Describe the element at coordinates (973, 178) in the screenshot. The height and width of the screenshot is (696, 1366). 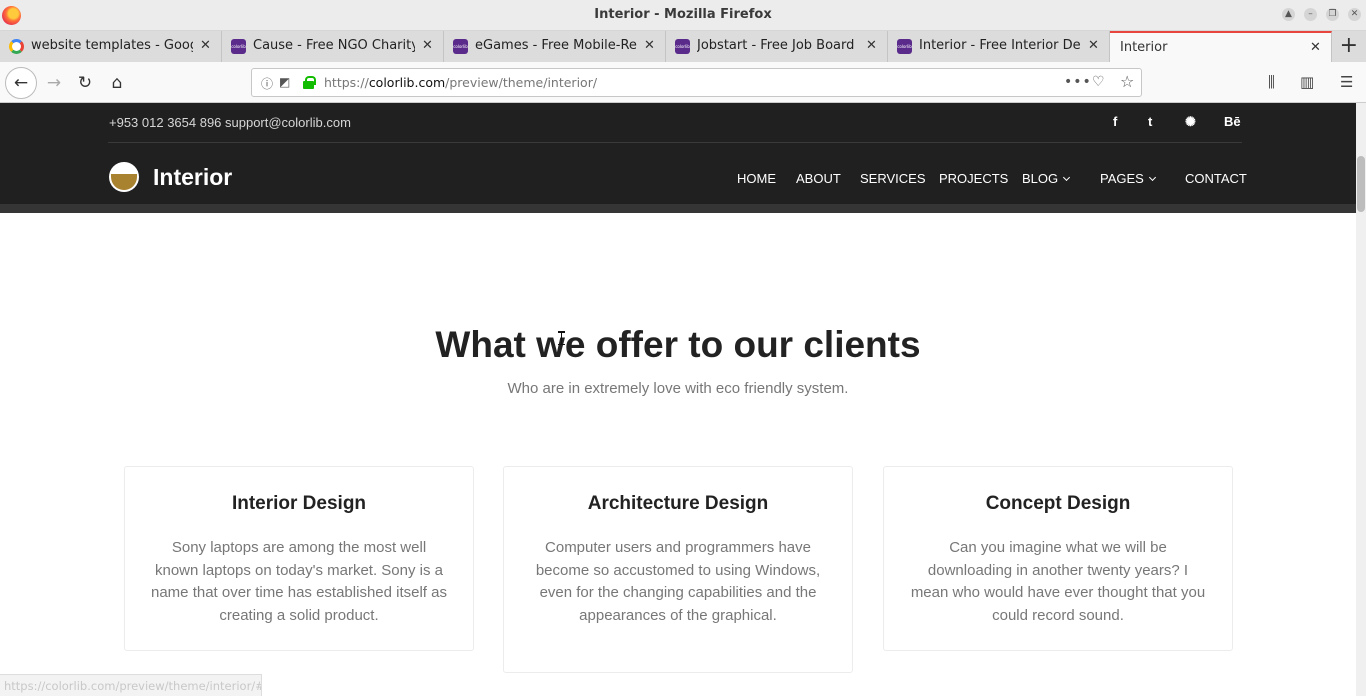
I see `menu-projects: PROJECTS` at that location.